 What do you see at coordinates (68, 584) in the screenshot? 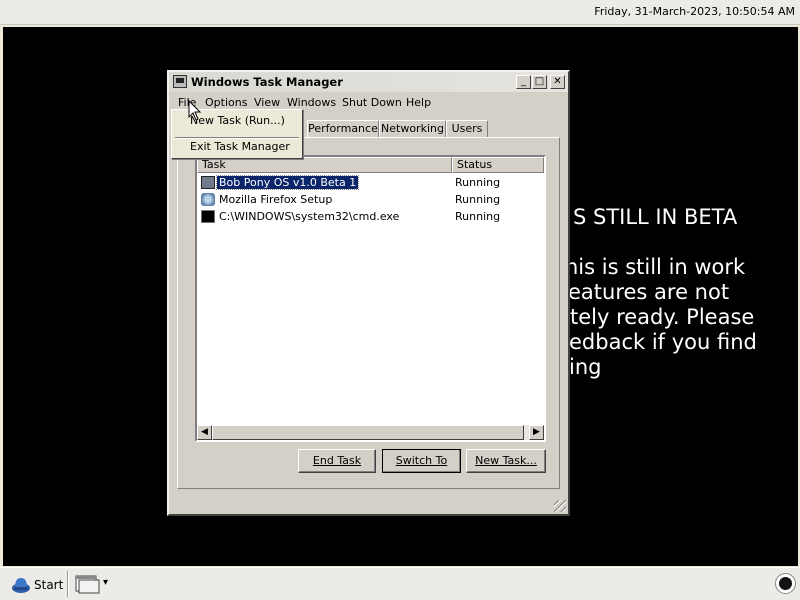
I see `taskbar-separator` at bounding box center [68, 584].